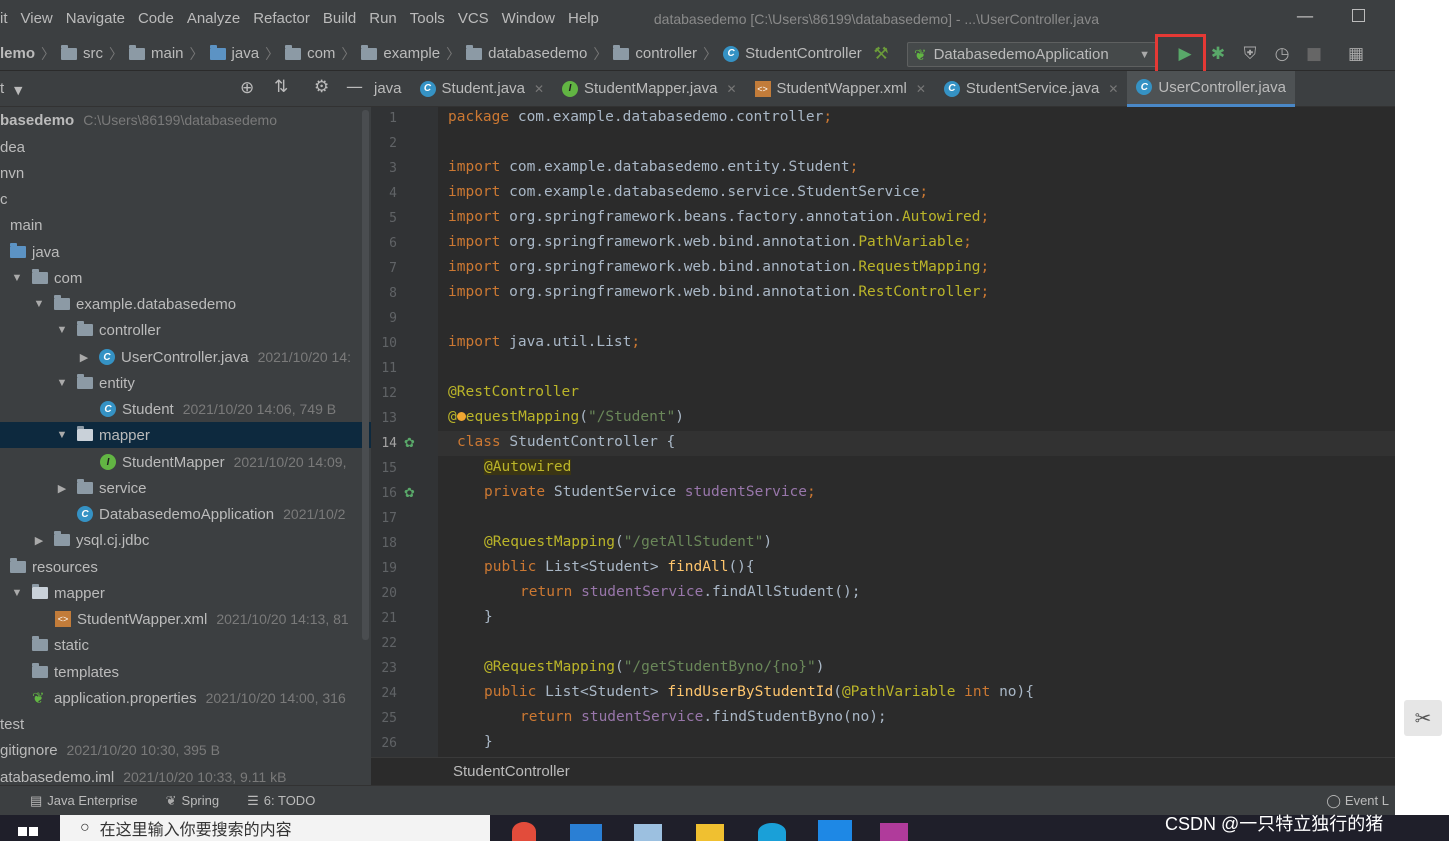 The width and height of the screenshot is (1449, 841). I want to click on tree-row: ▼ entity, so click(185, 383).